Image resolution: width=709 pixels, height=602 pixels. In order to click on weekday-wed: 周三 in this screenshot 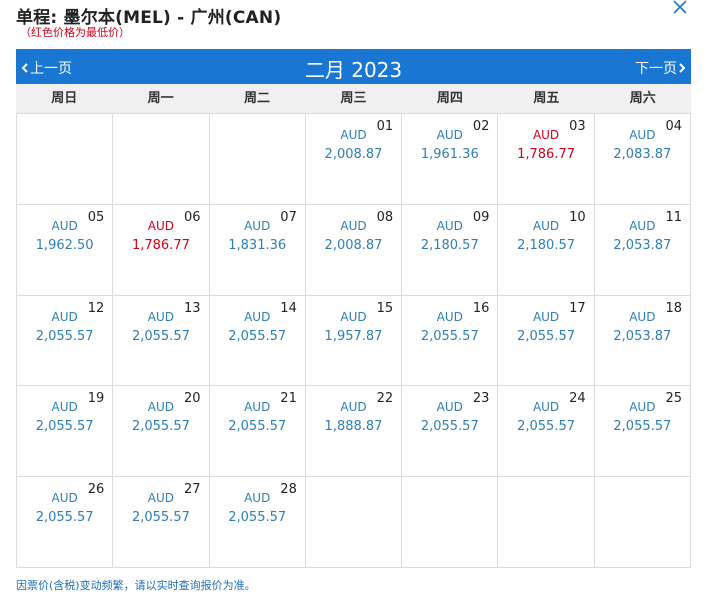, I will do `click(353, 98)`.